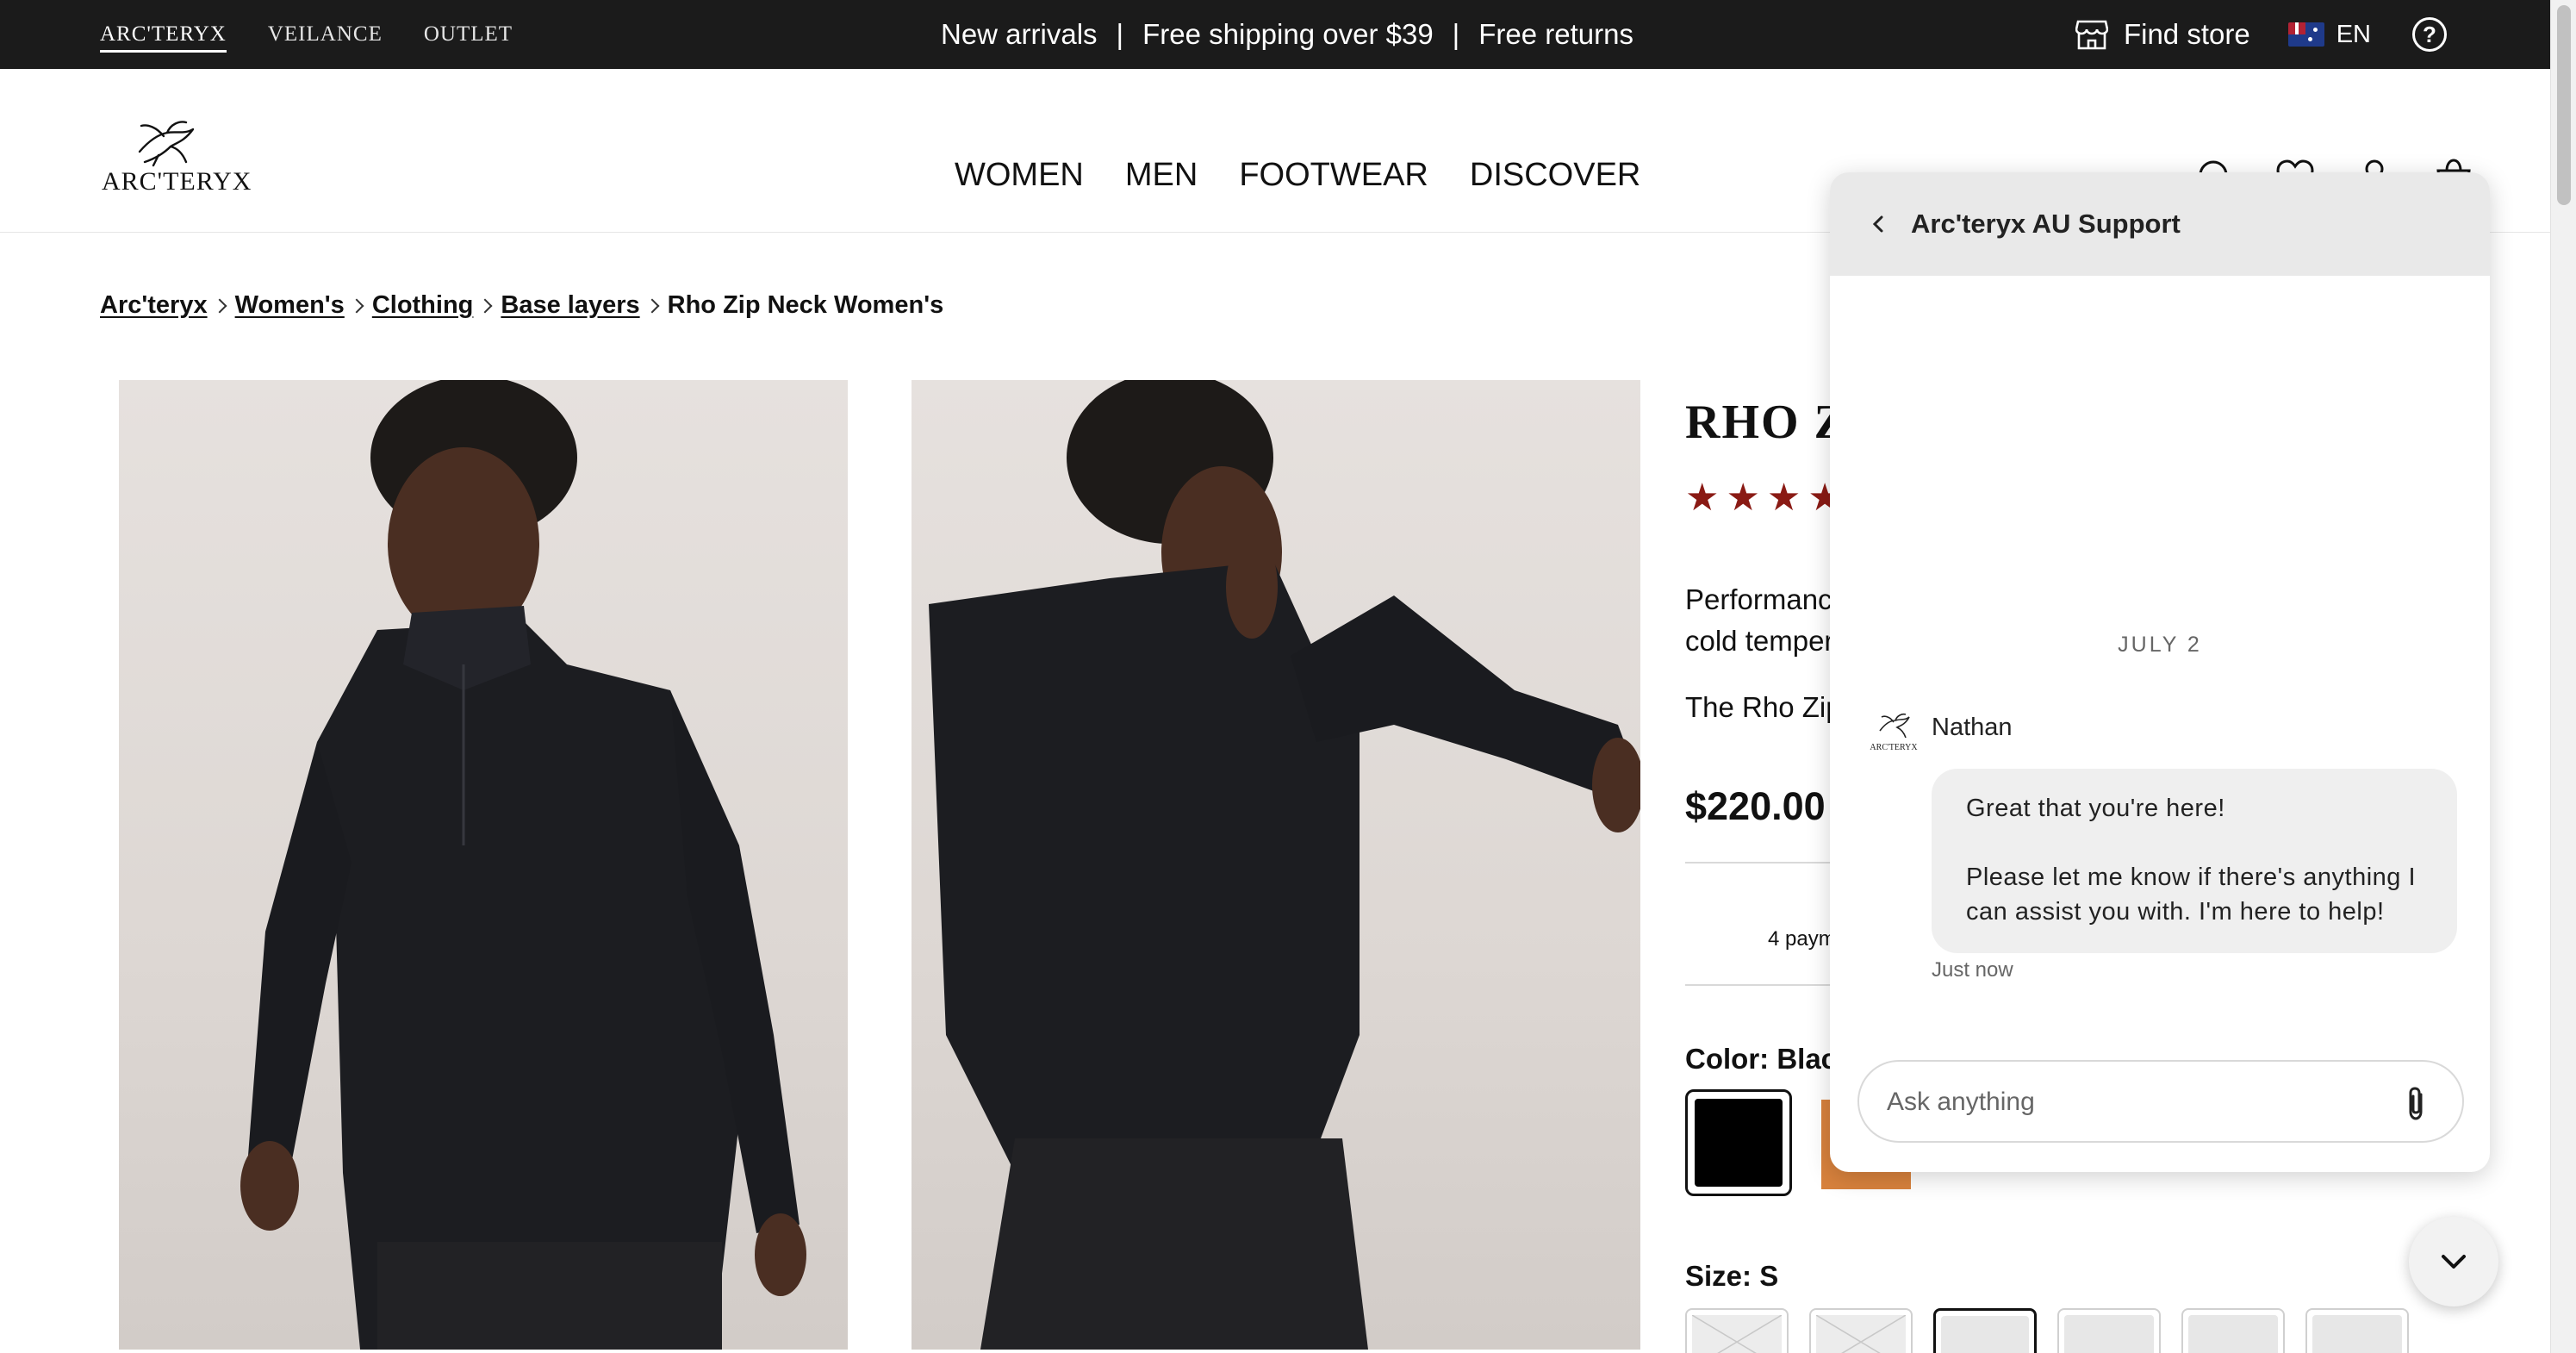  I want to click on back-arrow-icon, so click(1878, 224).